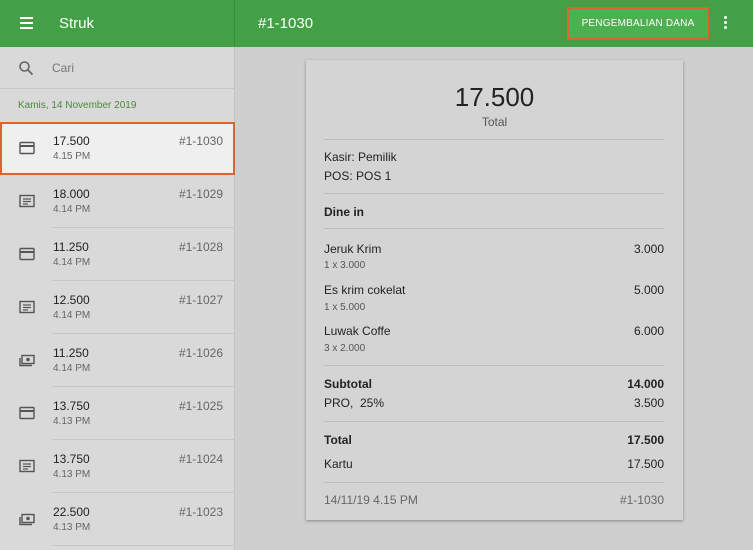 The height and width of the screenshot is (550, 753). What do you see at coordinates (494, 384) in the screenshot?
I see `subtotal-row: Subtotal 14.000` at bounding box center [494, 384].